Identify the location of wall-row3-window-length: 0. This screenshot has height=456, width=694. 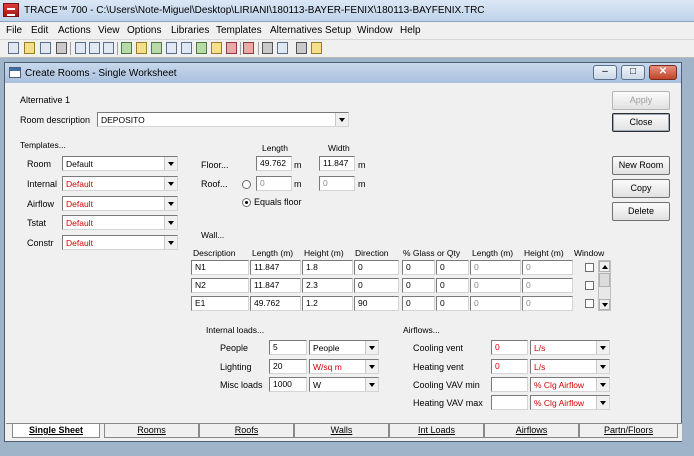
(495, 303).